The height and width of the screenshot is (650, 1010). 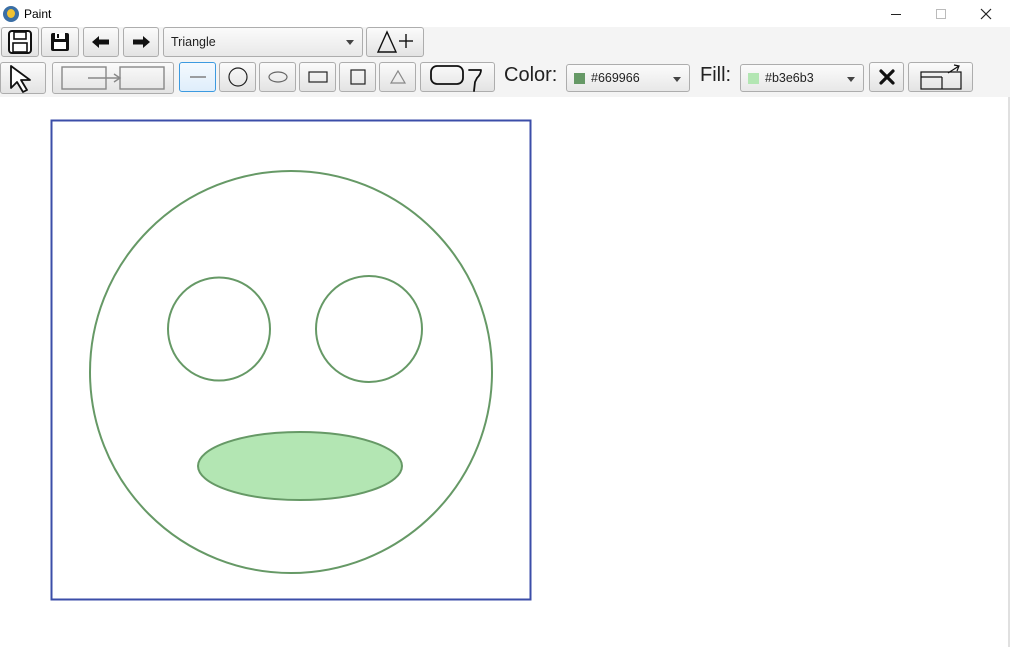 I want to click on x-icon, so click(x=886, y=77).